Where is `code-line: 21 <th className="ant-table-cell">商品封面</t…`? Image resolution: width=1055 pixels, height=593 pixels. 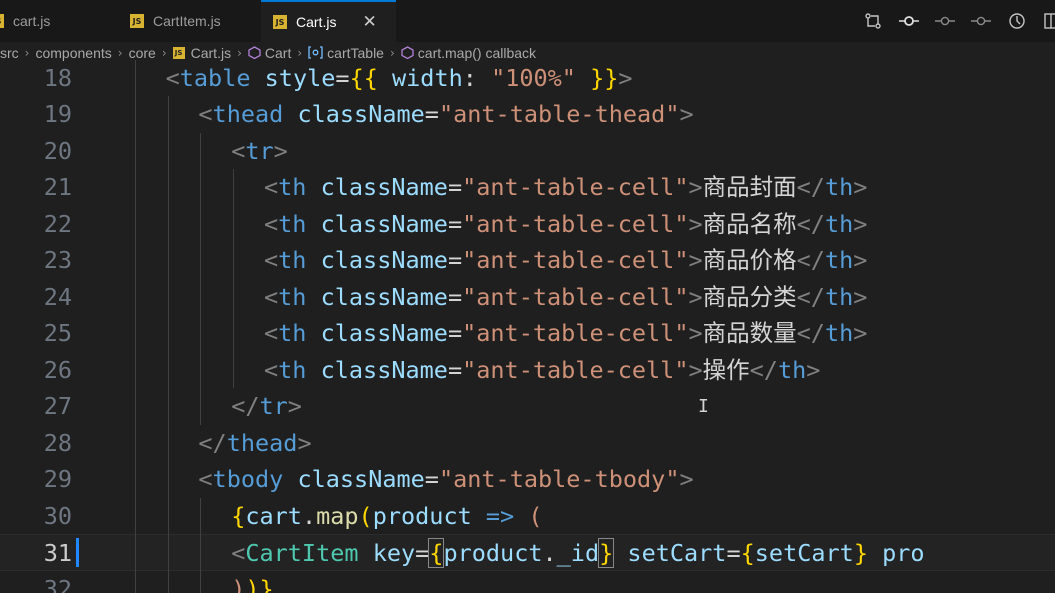 code-line: 21 <th className="ant-table-cell">商品封面</t… is located at coordinates (527, 187).